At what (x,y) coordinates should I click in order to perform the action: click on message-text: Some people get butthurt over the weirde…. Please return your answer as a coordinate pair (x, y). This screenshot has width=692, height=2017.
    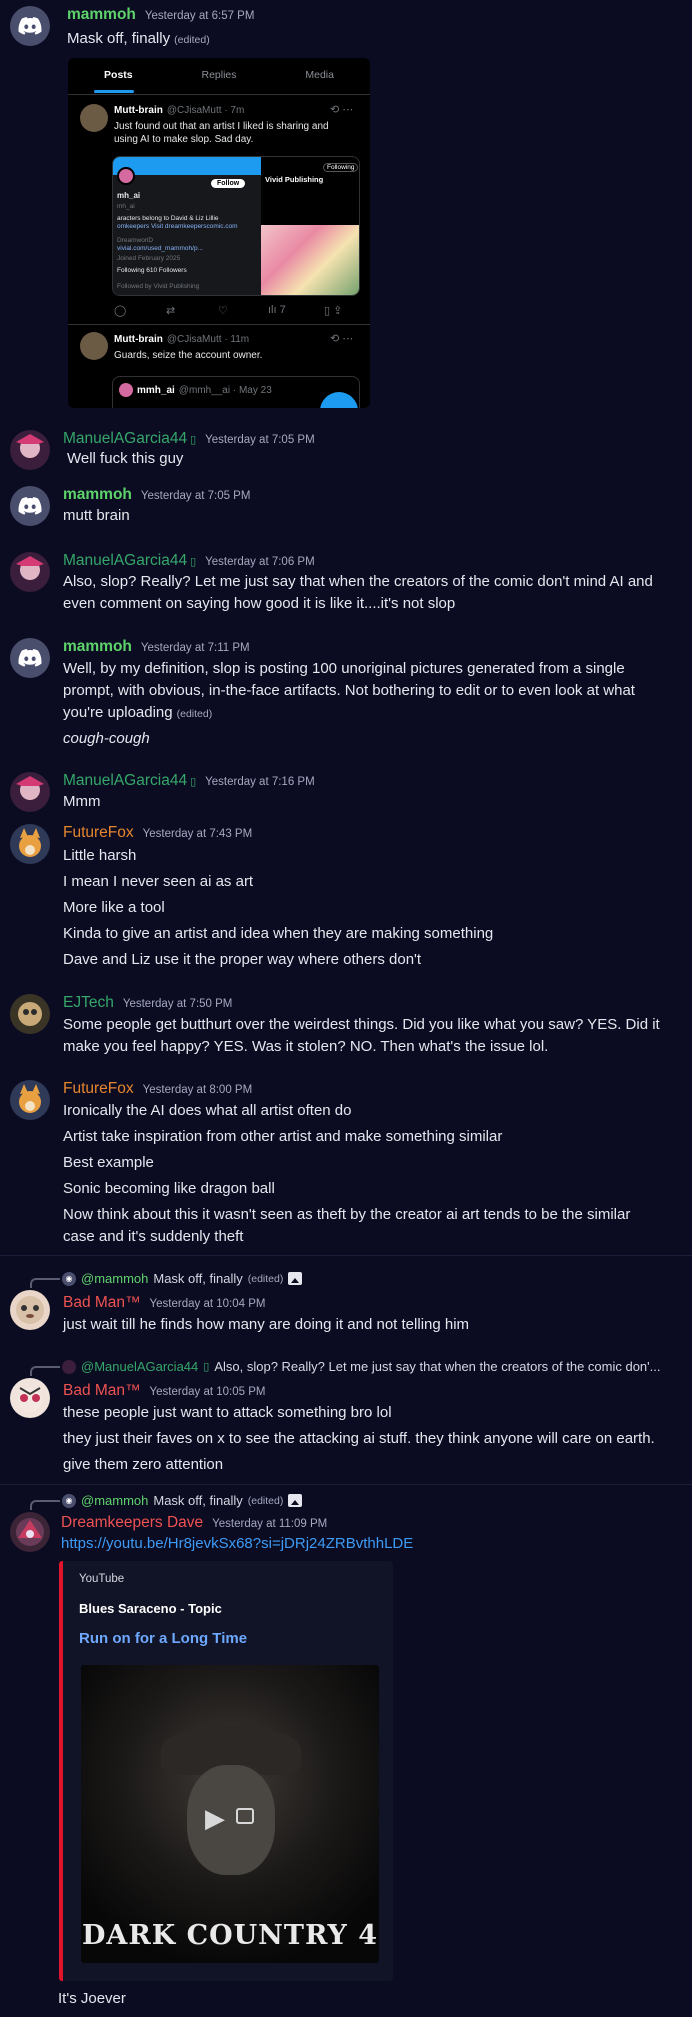
    Looking at the image, I should click on (361, 1024).